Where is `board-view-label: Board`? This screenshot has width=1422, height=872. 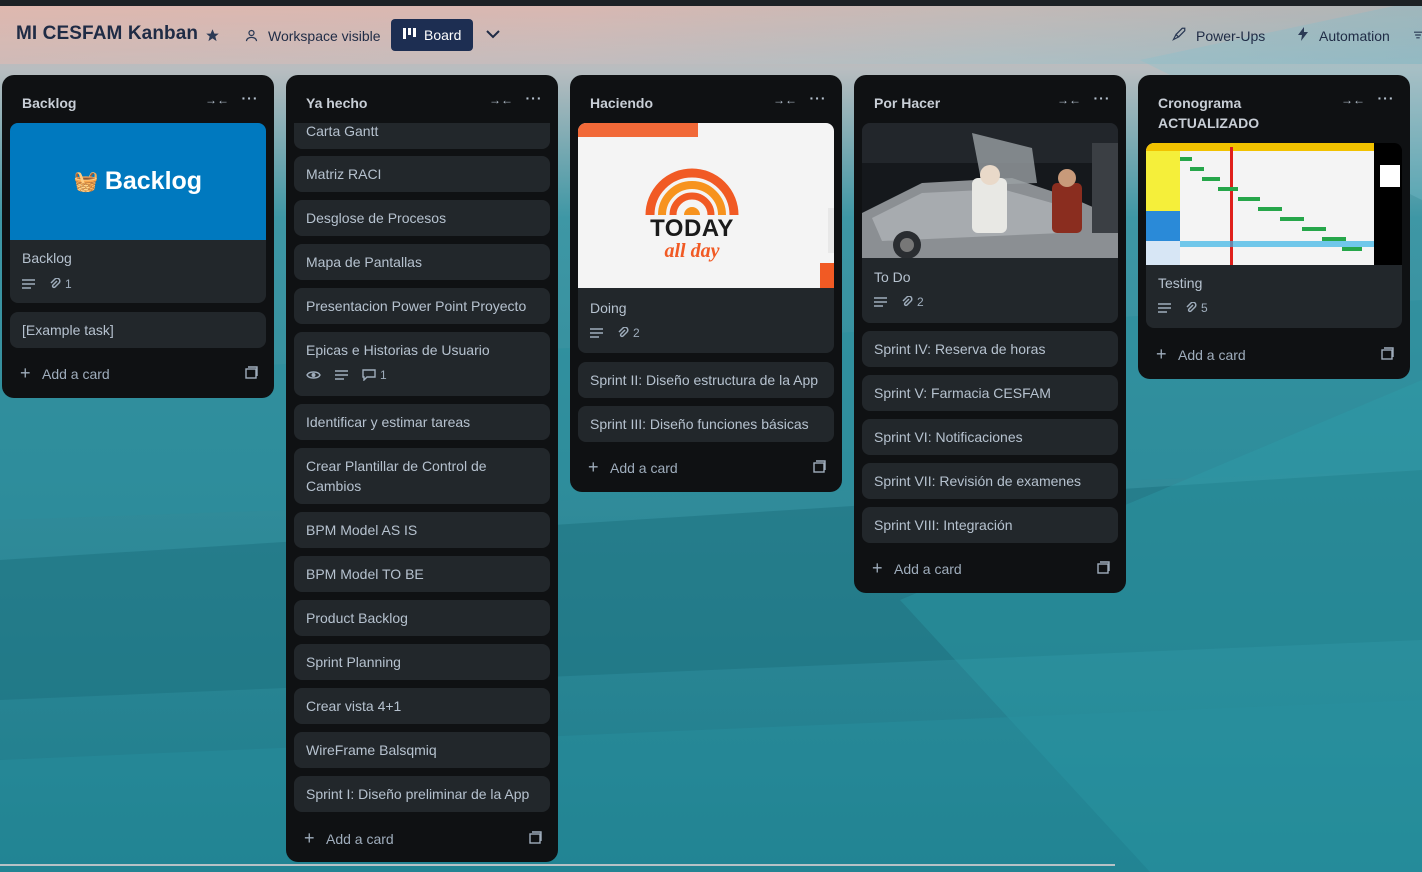
board-view-label: Board is located at coordinates (443, 35).